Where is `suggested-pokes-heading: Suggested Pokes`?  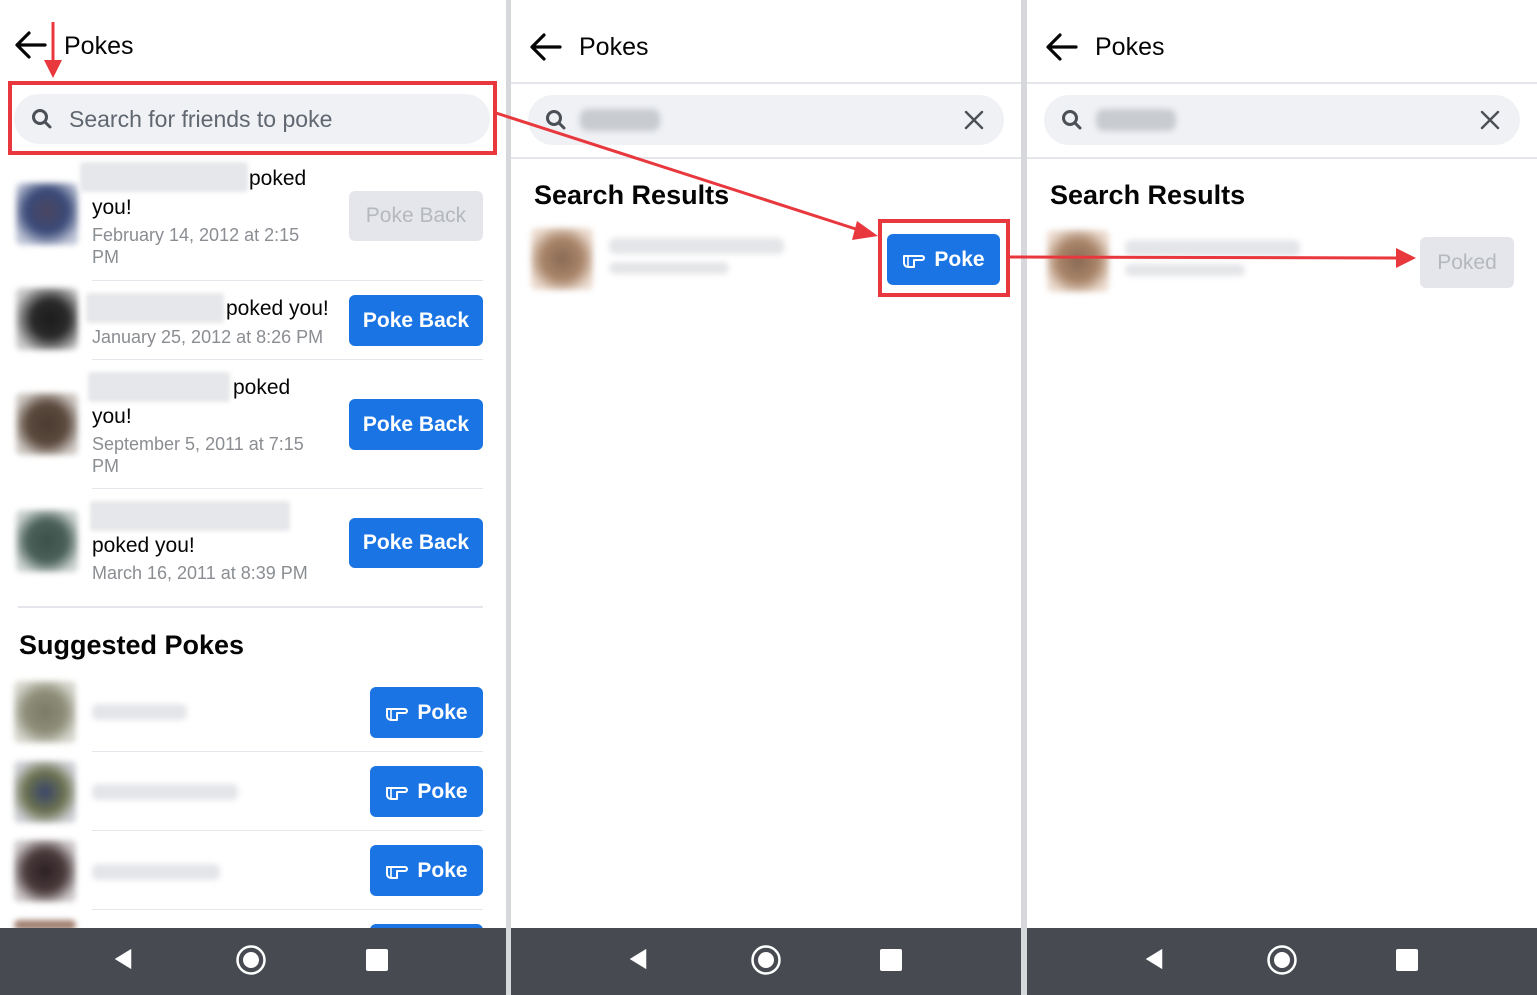 suggested-pokes-heading: Suggested Pokes is located at coordinates (132, 645).